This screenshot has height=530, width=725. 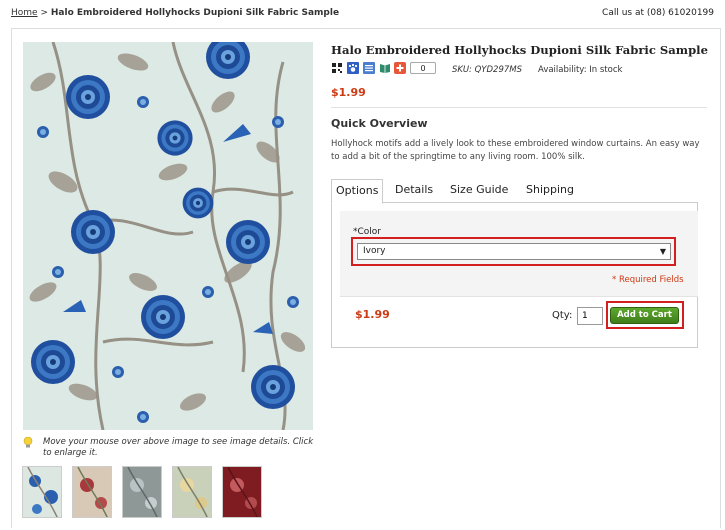 I want to click on plus-share-icon, so click(x=400, y=68).